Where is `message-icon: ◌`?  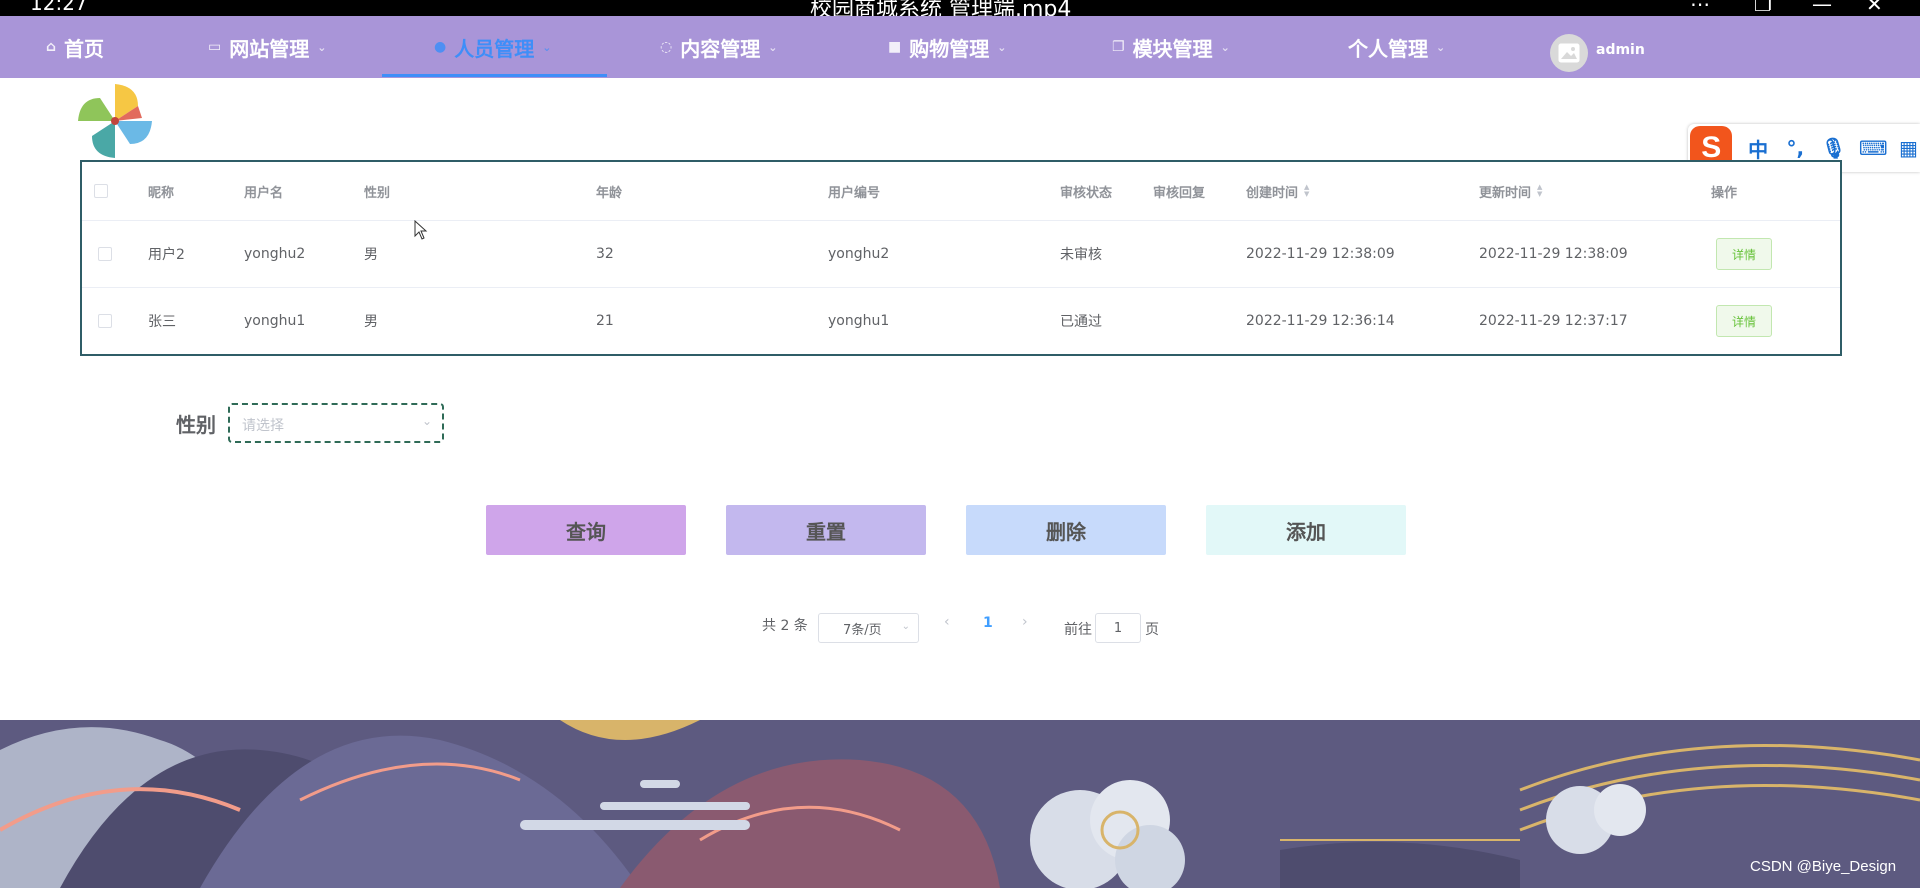 message-icon: ◌ is located at coordinates (666, 47).